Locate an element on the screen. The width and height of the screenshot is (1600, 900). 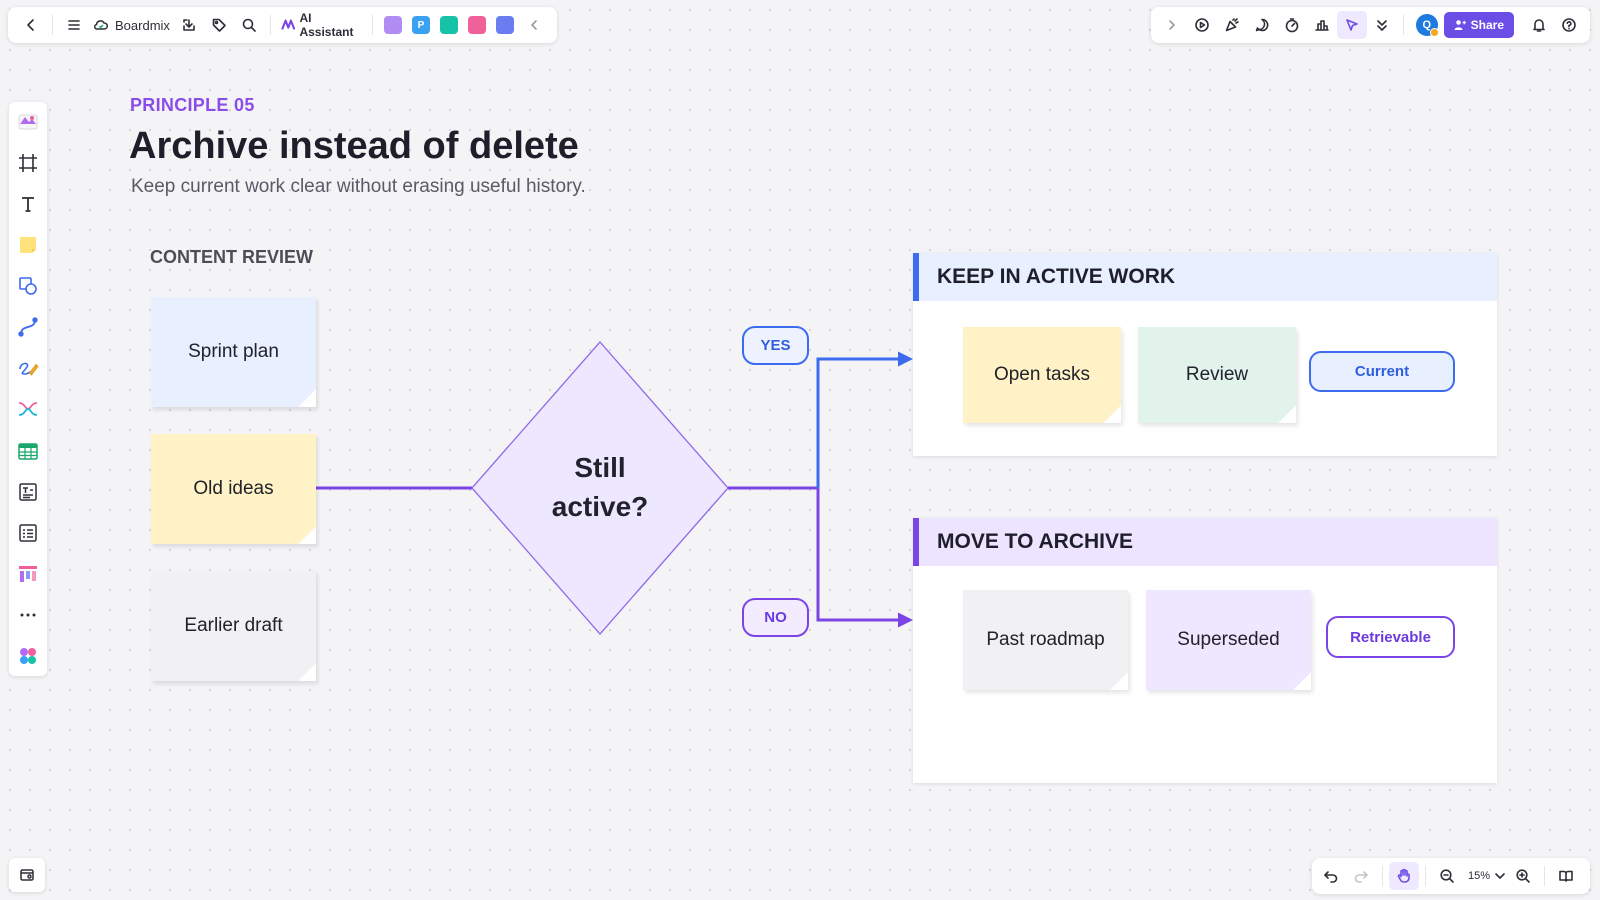
celebrate-button is located at coordinates (1232, 25).